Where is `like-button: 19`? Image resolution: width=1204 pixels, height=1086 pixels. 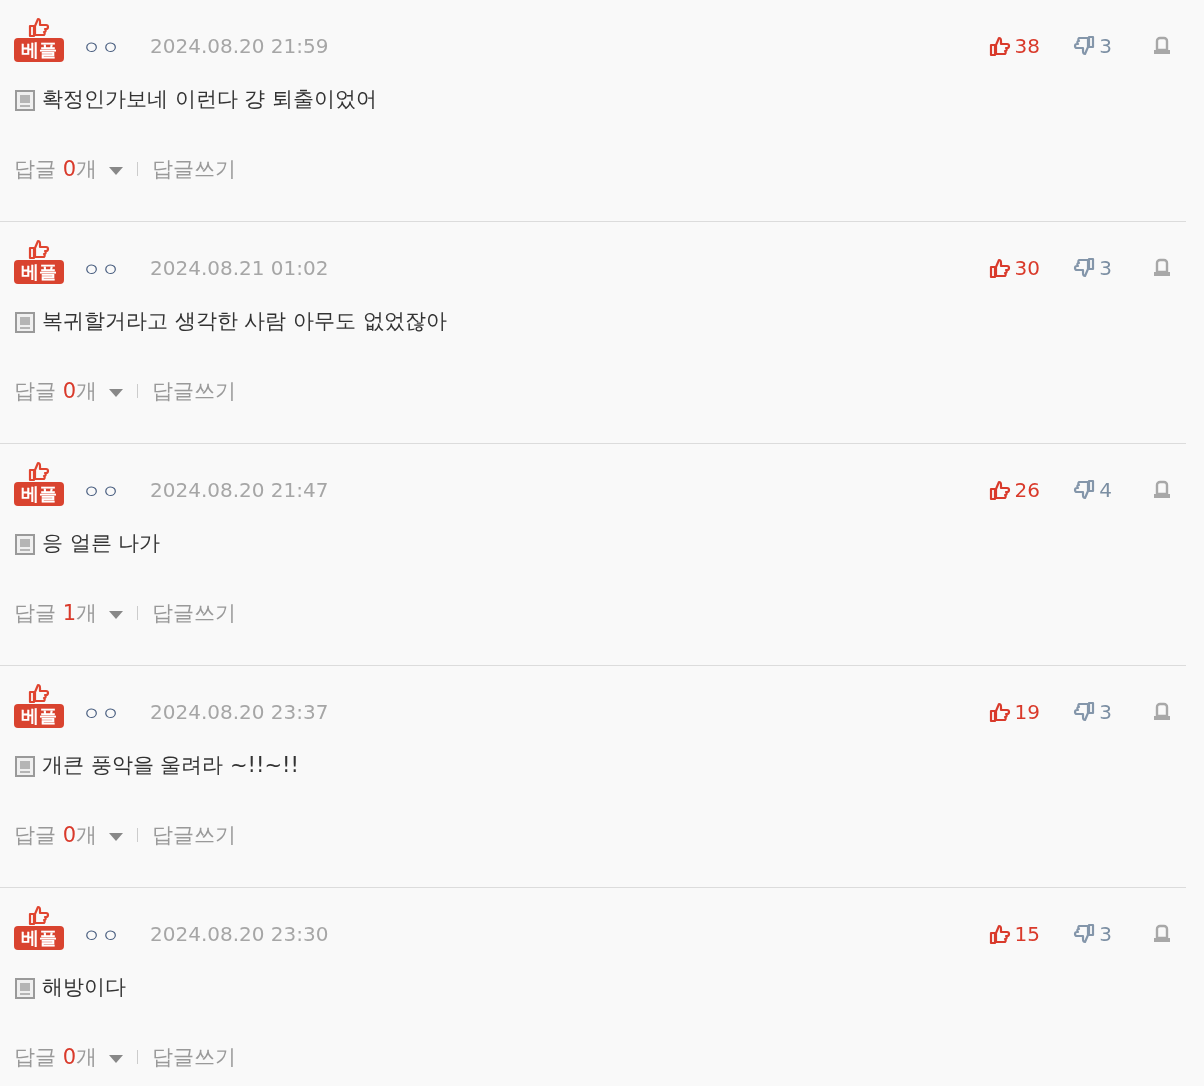 like-button: 19 is located at coordinates (1011, 712).